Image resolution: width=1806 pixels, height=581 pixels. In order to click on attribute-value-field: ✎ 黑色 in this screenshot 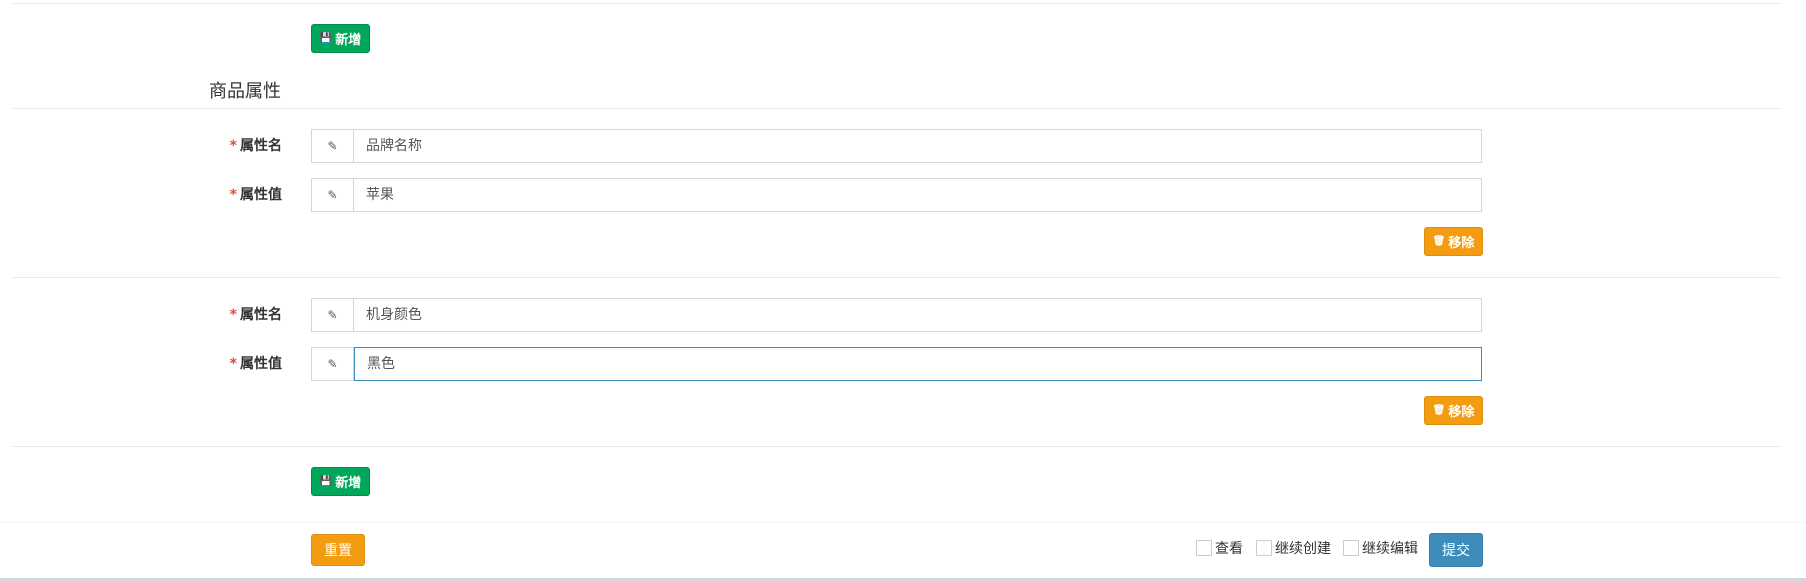, I will do `click(896, 364)`.